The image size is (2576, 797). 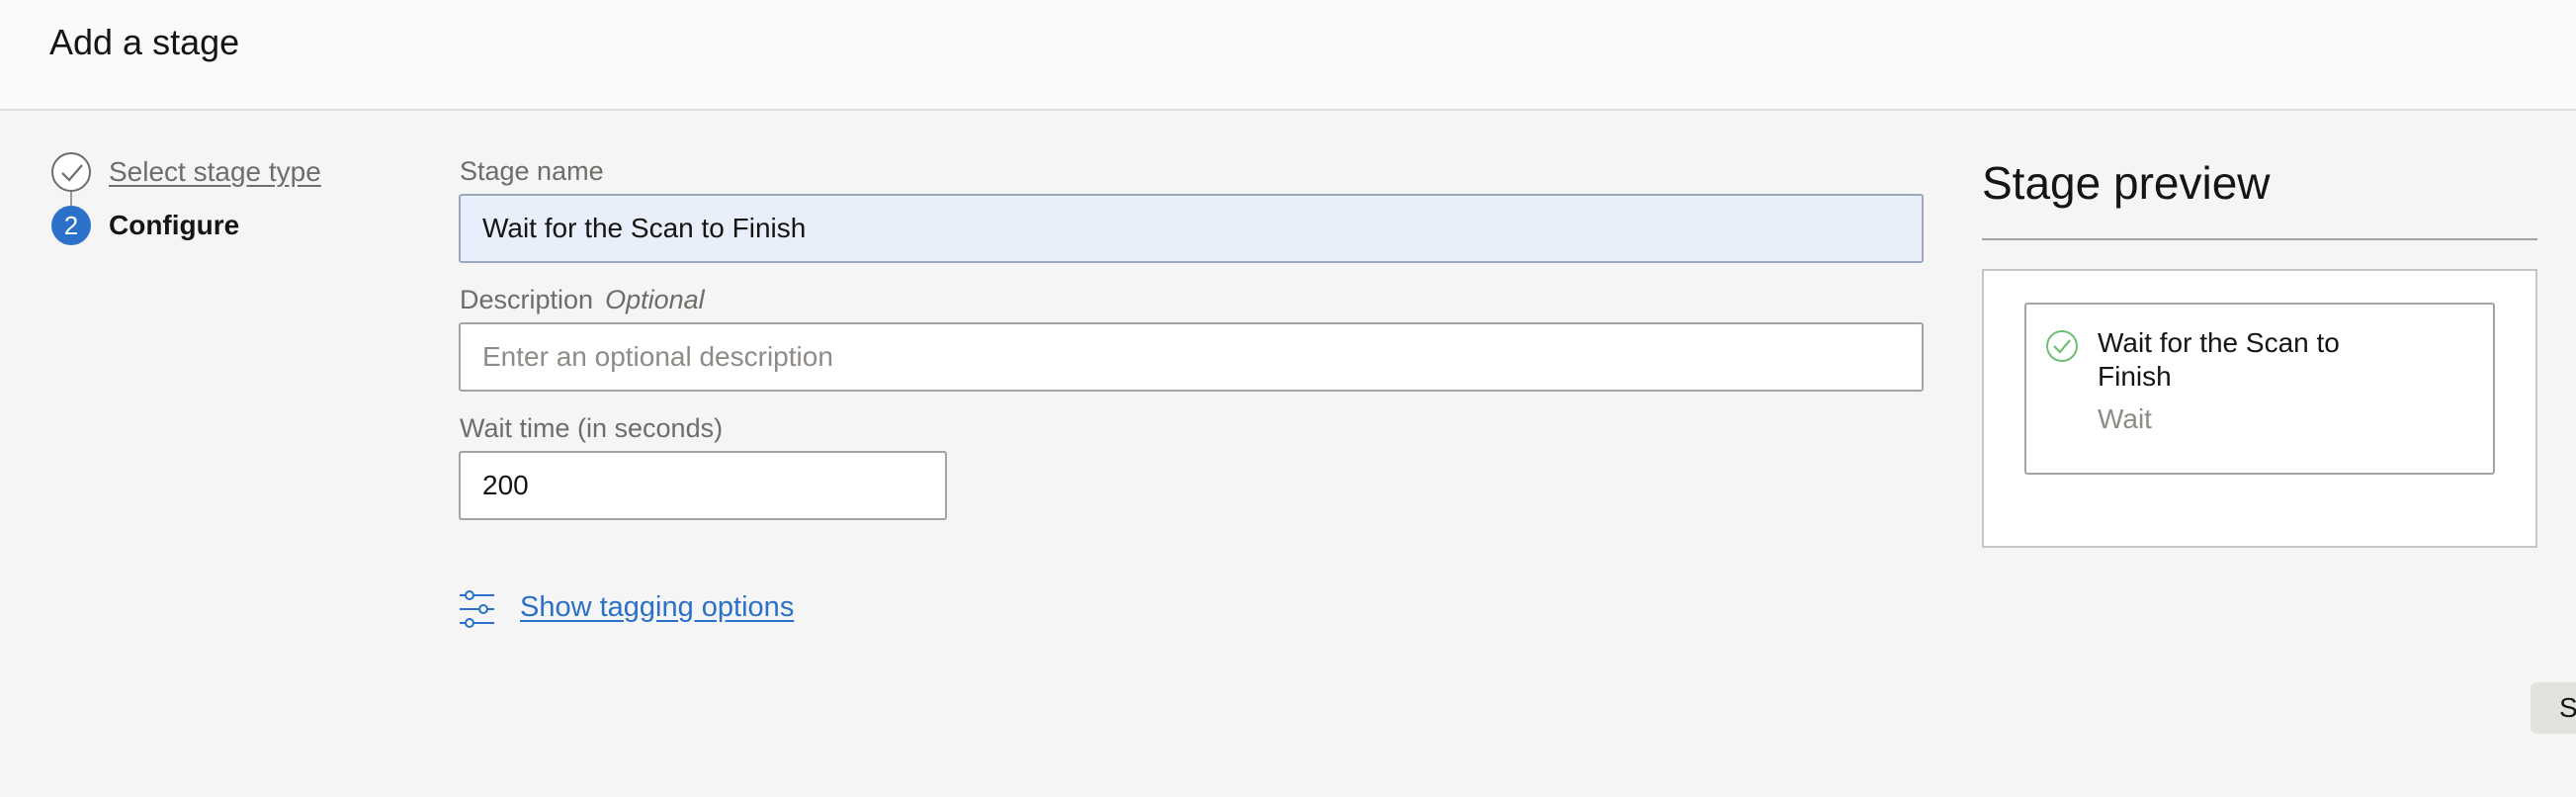 I want to click on stage-preview-title: Stage preview, so click(x=2126, y=183).